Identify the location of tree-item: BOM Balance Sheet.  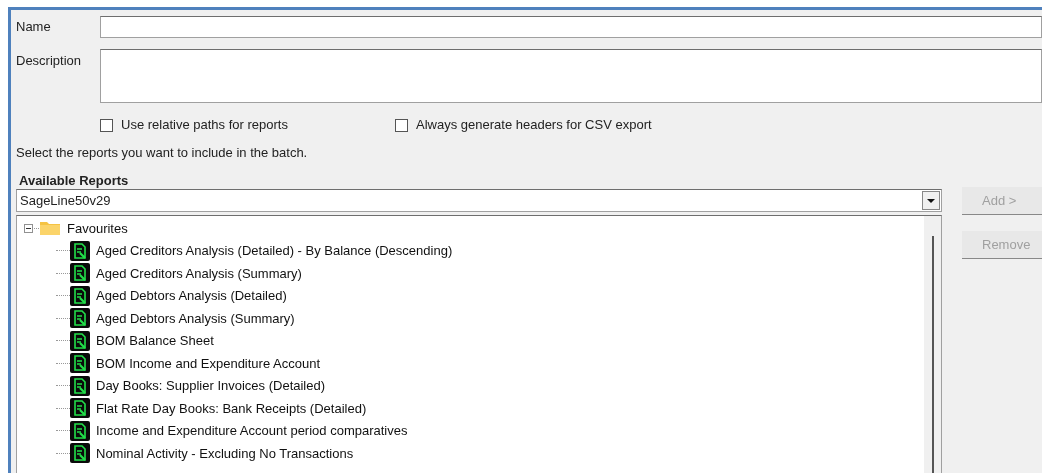
(155, 341).